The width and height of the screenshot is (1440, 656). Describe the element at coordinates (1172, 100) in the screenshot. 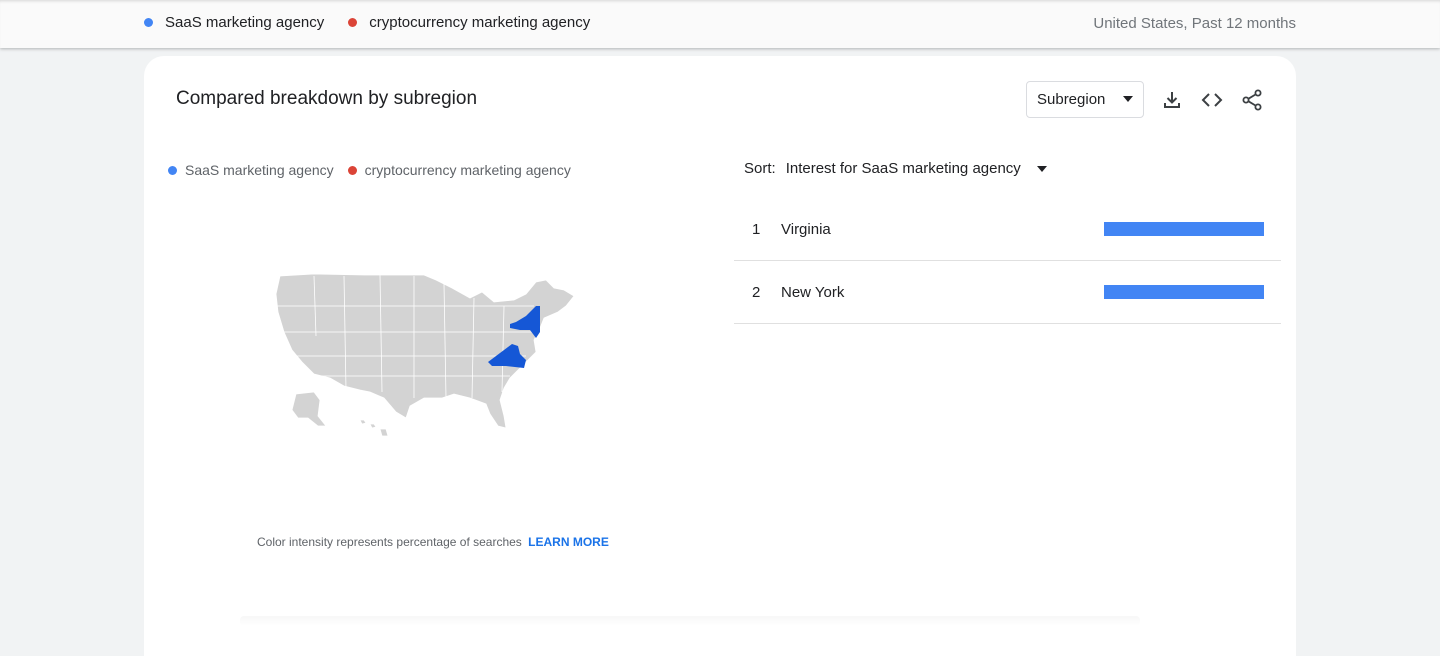

I see `download-icon` at that location.